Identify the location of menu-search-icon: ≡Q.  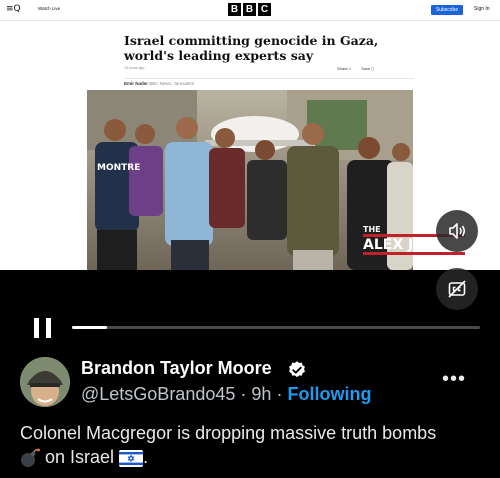
(13, 9).